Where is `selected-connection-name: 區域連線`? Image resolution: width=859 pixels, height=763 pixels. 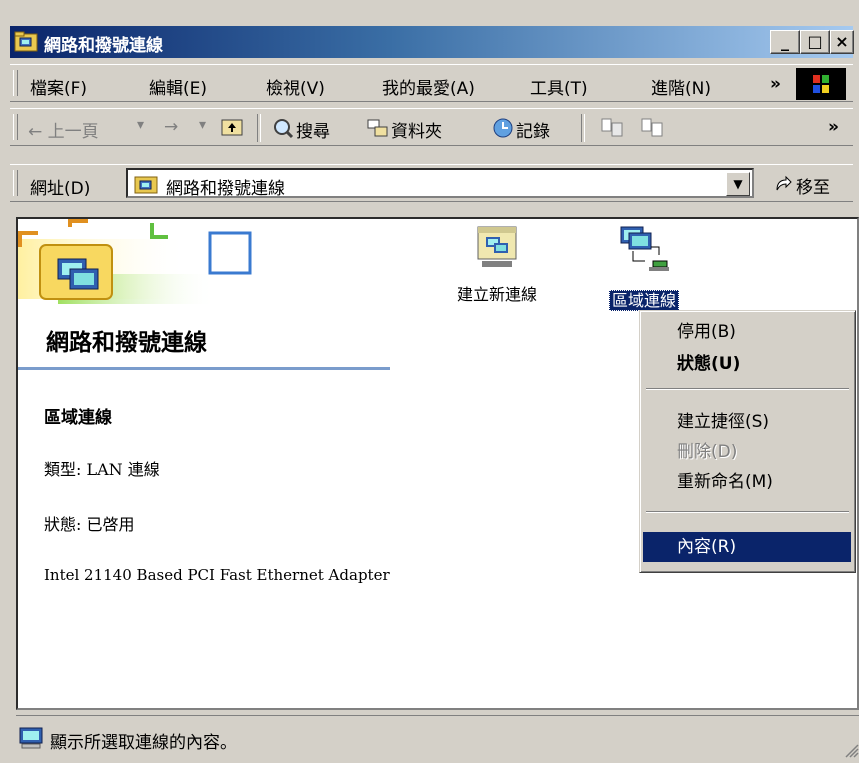 selected-connection-name: 區域連線 is located at coordinates (78, 418).